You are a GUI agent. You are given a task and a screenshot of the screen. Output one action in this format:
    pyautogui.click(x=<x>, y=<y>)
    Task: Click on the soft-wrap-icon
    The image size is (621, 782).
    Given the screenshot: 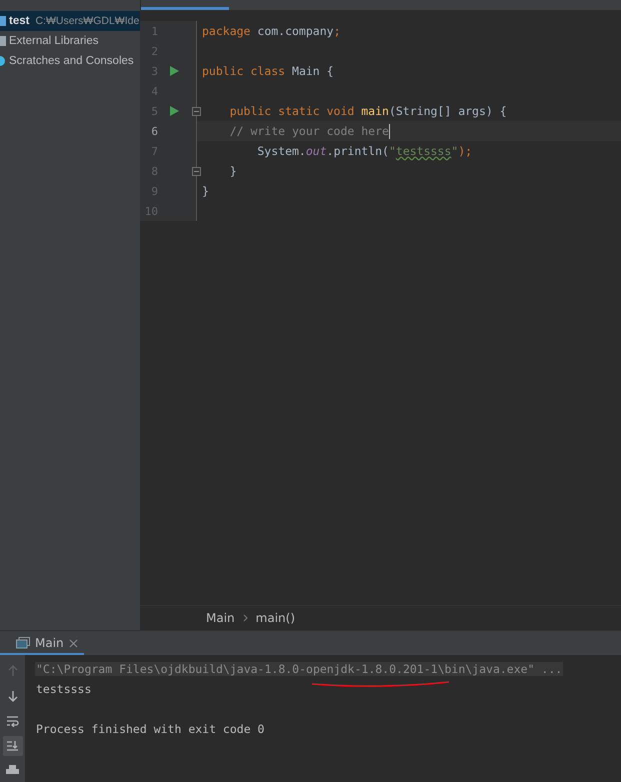 What is the action you would take?
    pyautogui.click(x=12, y=721)
    